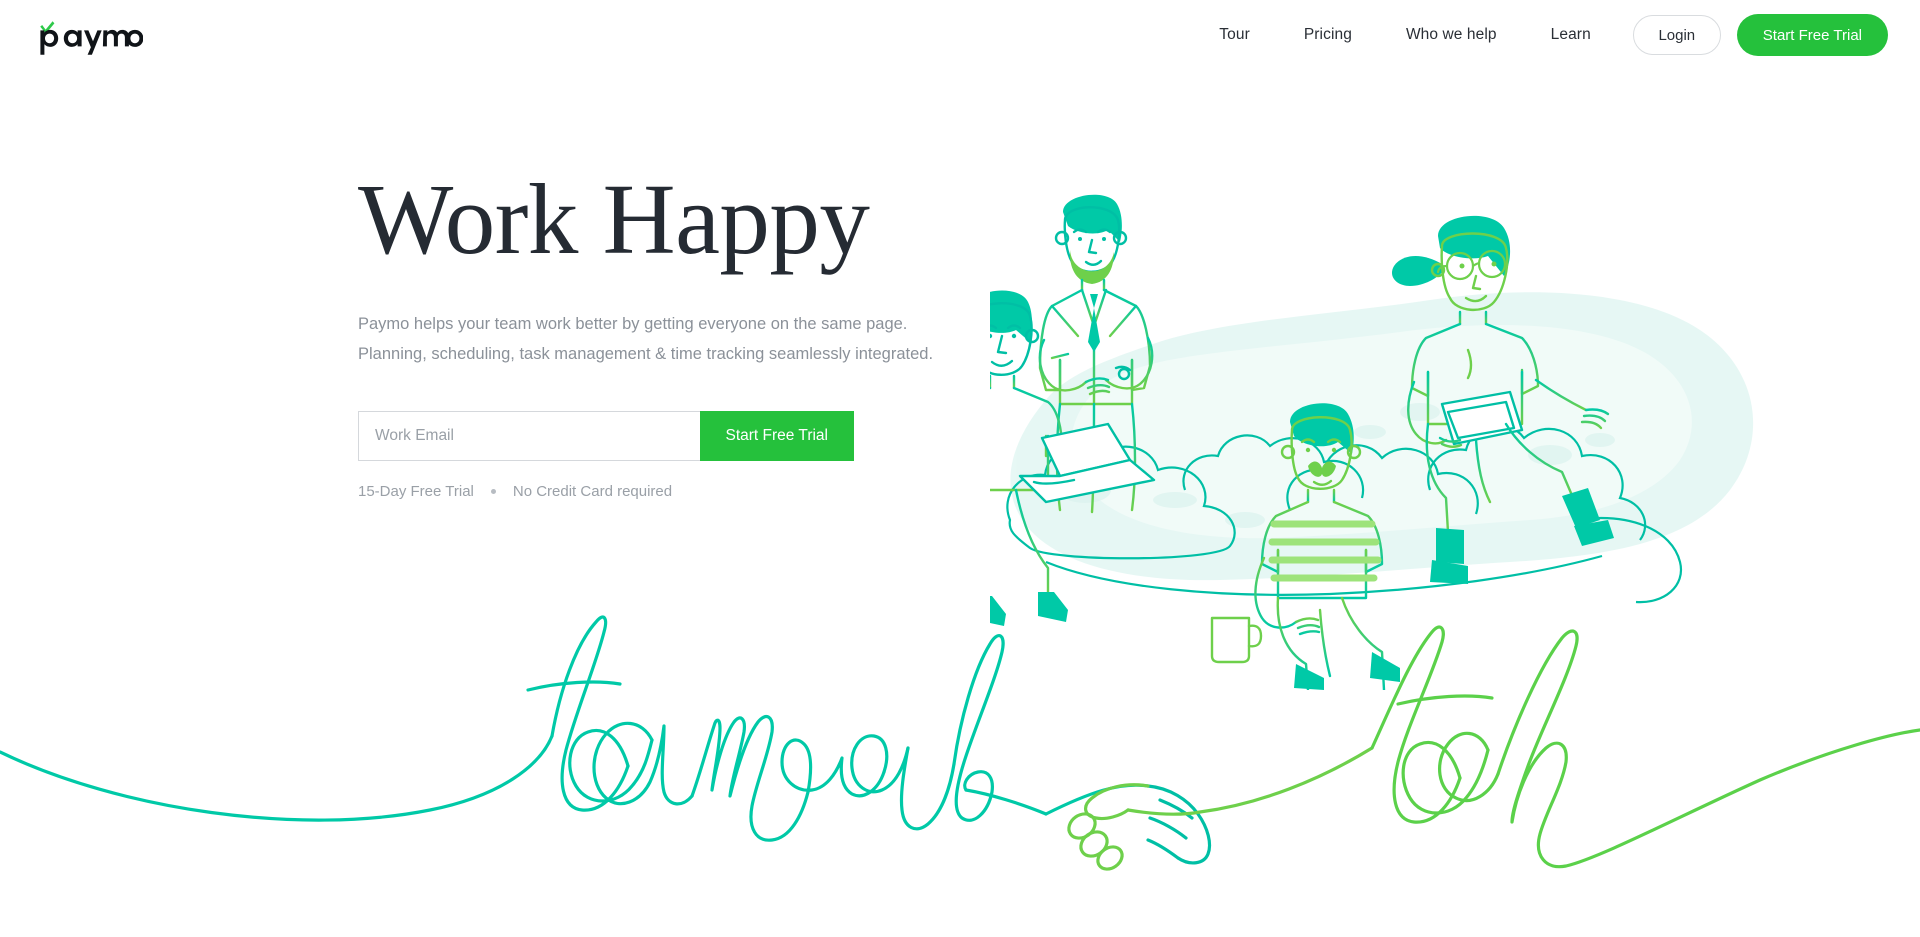 The height and width of the screenshot is (937, 1920). What do you see at coordinates (1234, 35) in the screenshot?
I see `nav-link-tour: Tour` at bounding box center [1234, 35].